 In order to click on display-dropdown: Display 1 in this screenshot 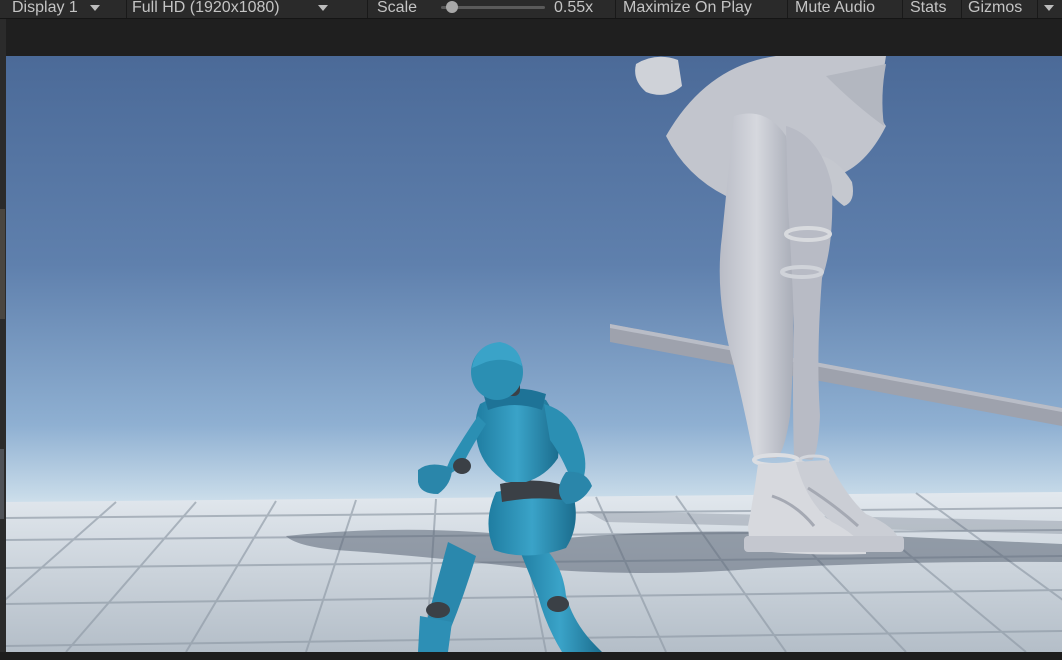, I will do `click(56, 9)`.